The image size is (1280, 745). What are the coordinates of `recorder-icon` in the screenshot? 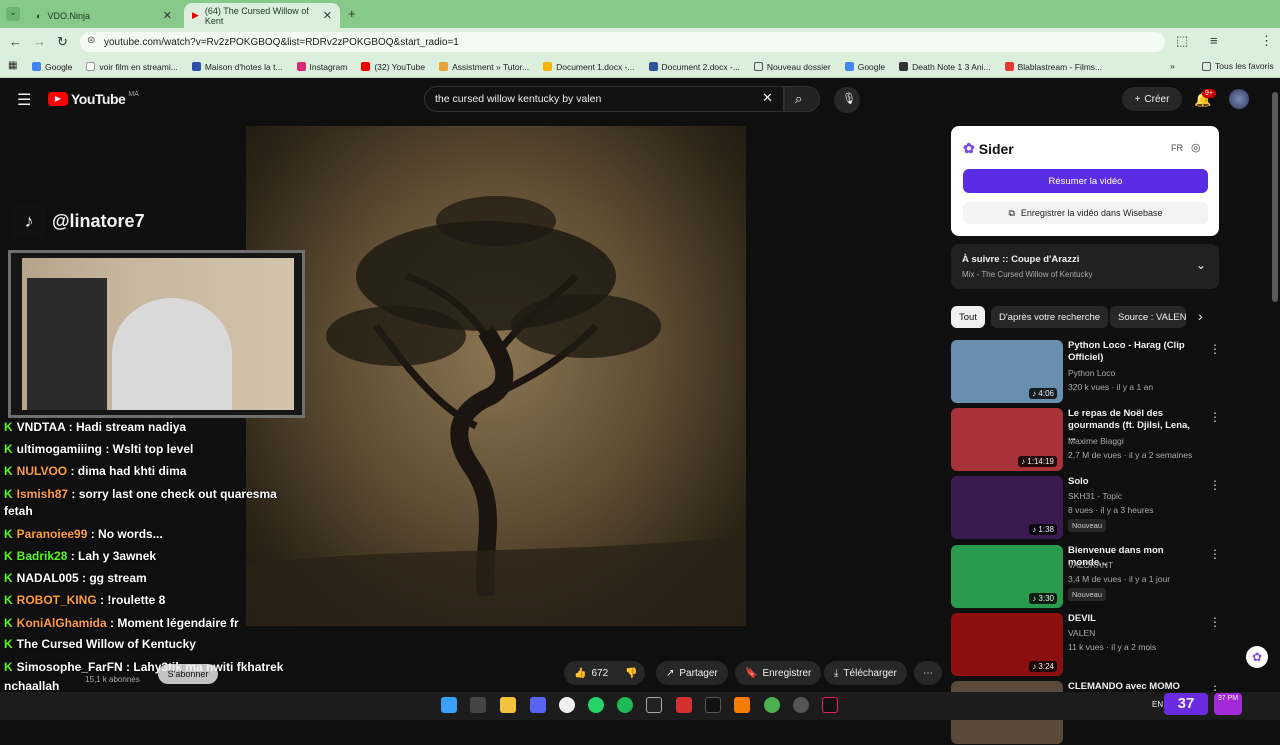 It's located at (684, 705).